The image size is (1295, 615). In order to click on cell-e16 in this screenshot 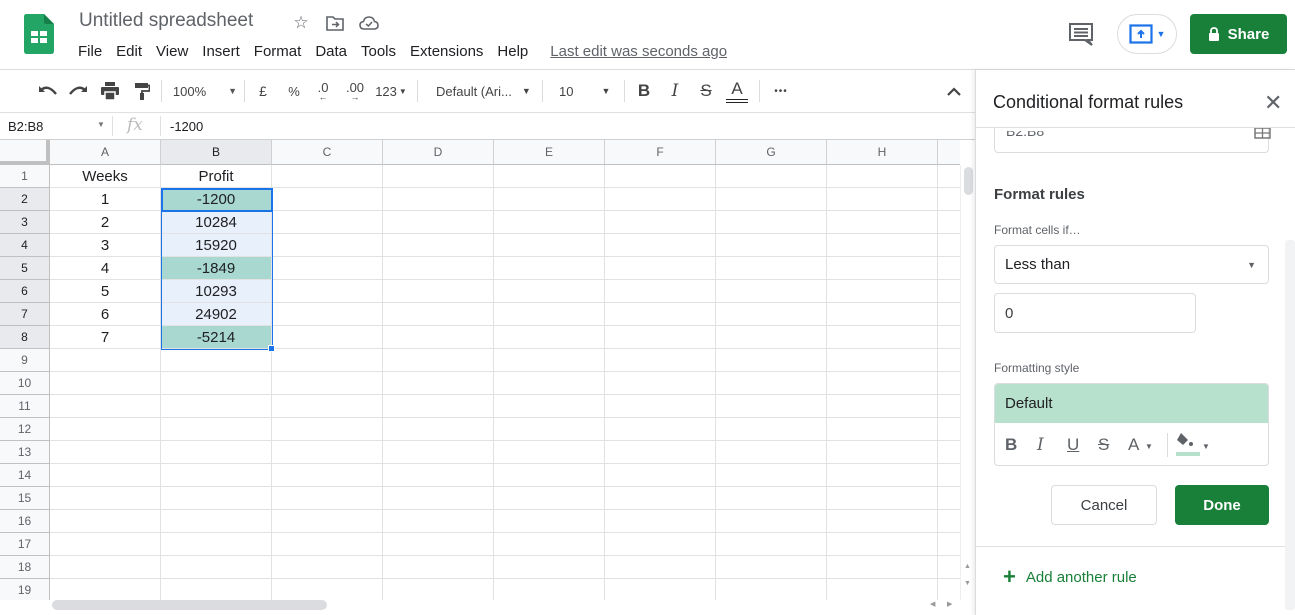, I will do `click(549, 521)`.